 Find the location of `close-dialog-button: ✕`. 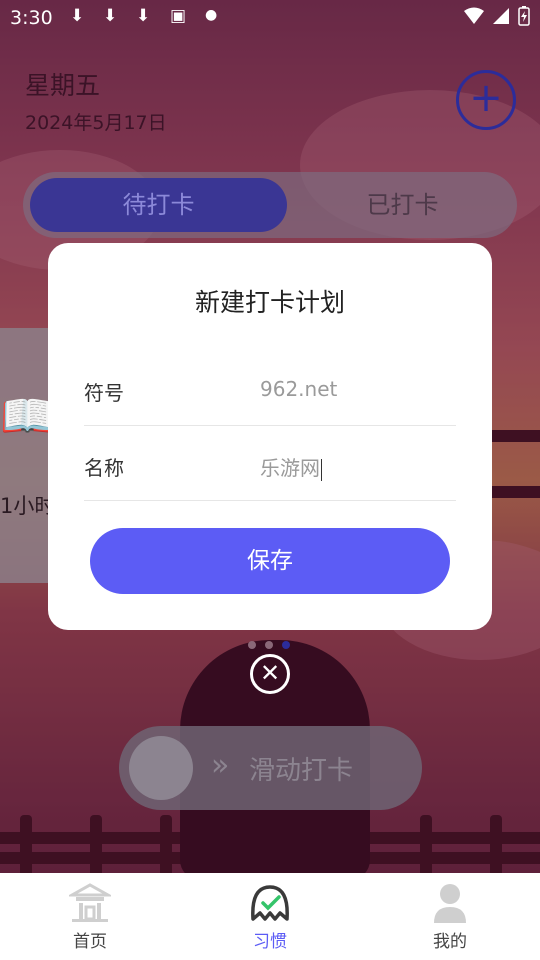

close-dialog-button: ✕ is located at coordinates (270, 674).